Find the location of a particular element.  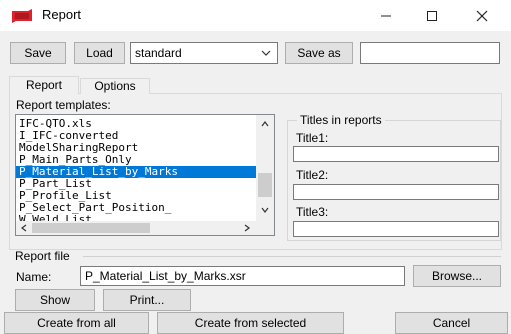

minimize-icon is located at coordinates (386, 15).